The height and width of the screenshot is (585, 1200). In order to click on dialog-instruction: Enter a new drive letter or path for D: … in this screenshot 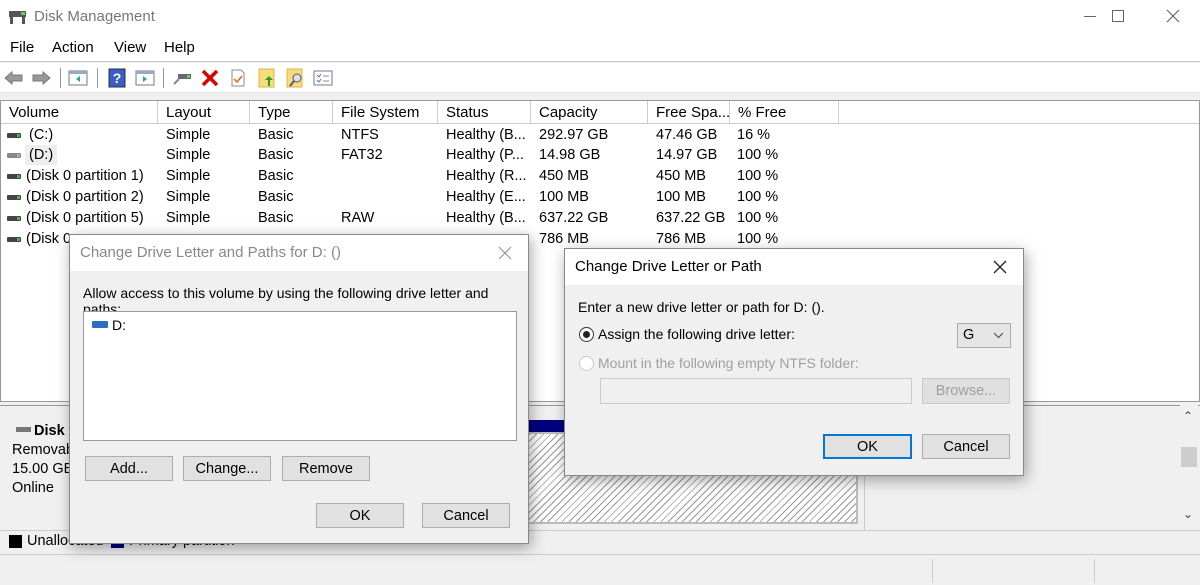, I will do `click(701, 307)`.